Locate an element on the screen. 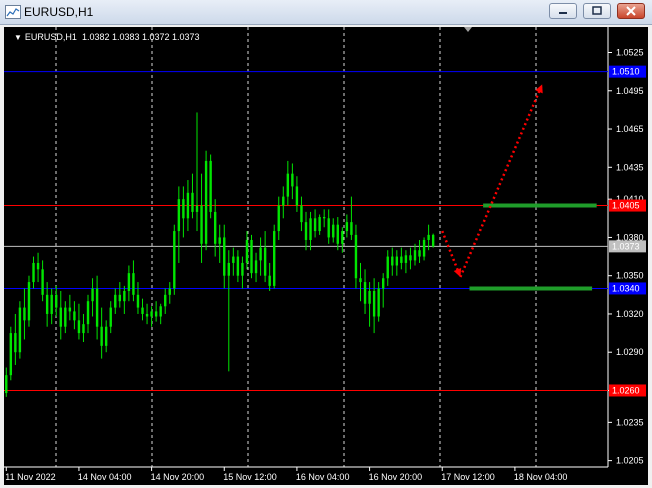 The height and width of the screenshot is (488, 652). price-label: 1.0405 is located at coordinates (626, 206).